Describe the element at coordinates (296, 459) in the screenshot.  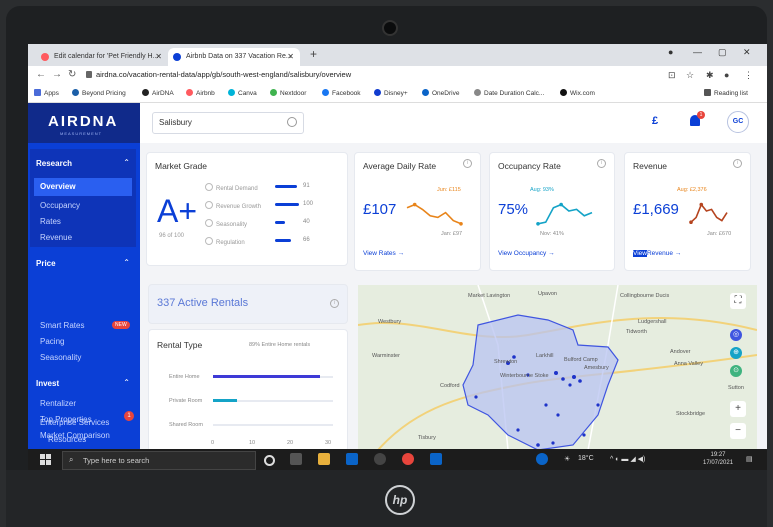
I see `task-view-icon` at that location.